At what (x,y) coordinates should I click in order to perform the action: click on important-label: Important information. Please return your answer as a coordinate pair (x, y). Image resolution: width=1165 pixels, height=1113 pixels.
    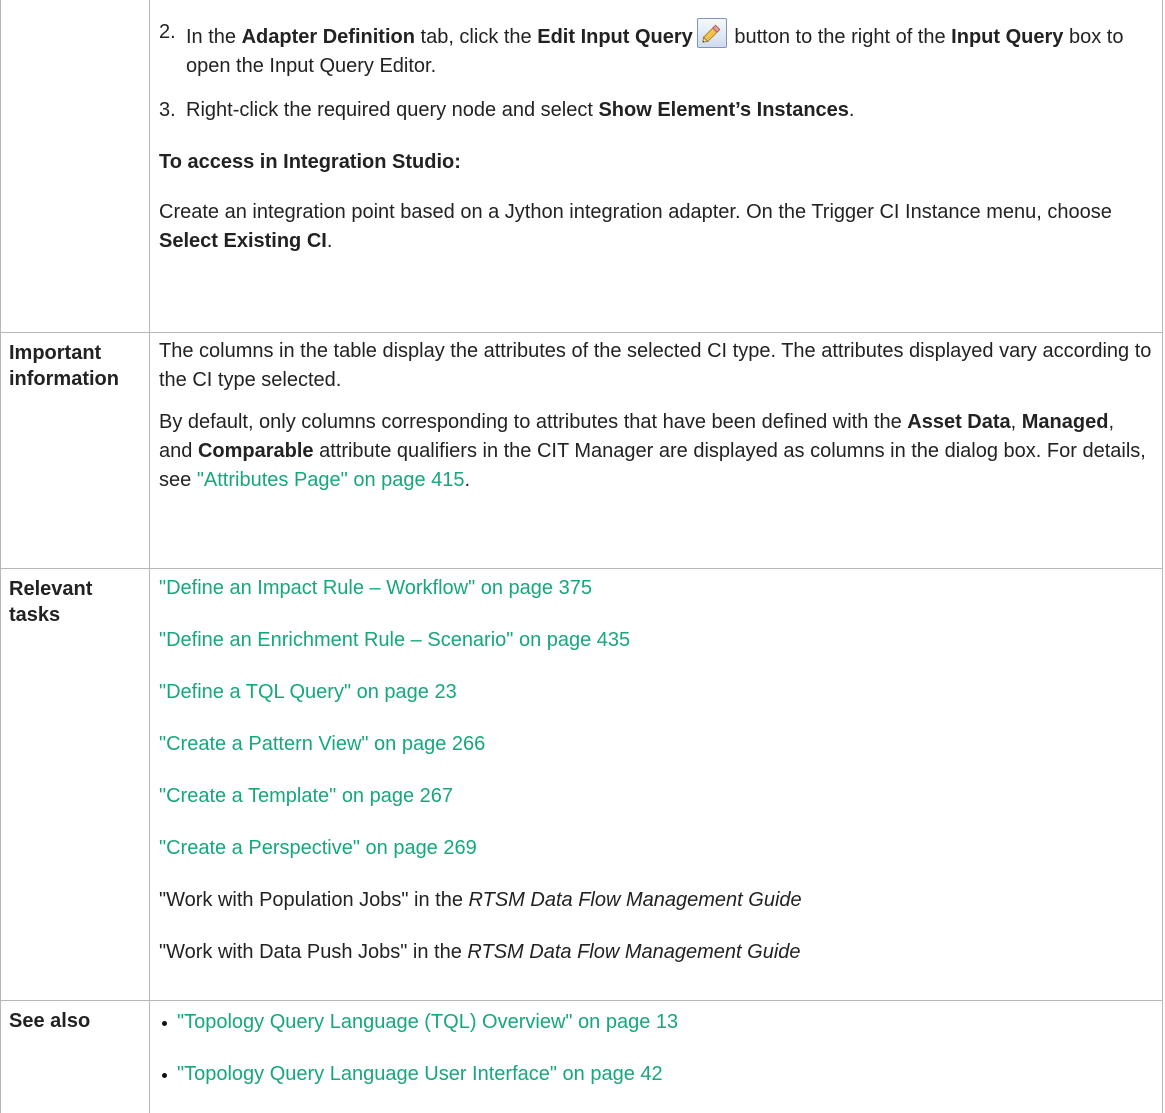
    Looking at the image, I should click on (64, 365).